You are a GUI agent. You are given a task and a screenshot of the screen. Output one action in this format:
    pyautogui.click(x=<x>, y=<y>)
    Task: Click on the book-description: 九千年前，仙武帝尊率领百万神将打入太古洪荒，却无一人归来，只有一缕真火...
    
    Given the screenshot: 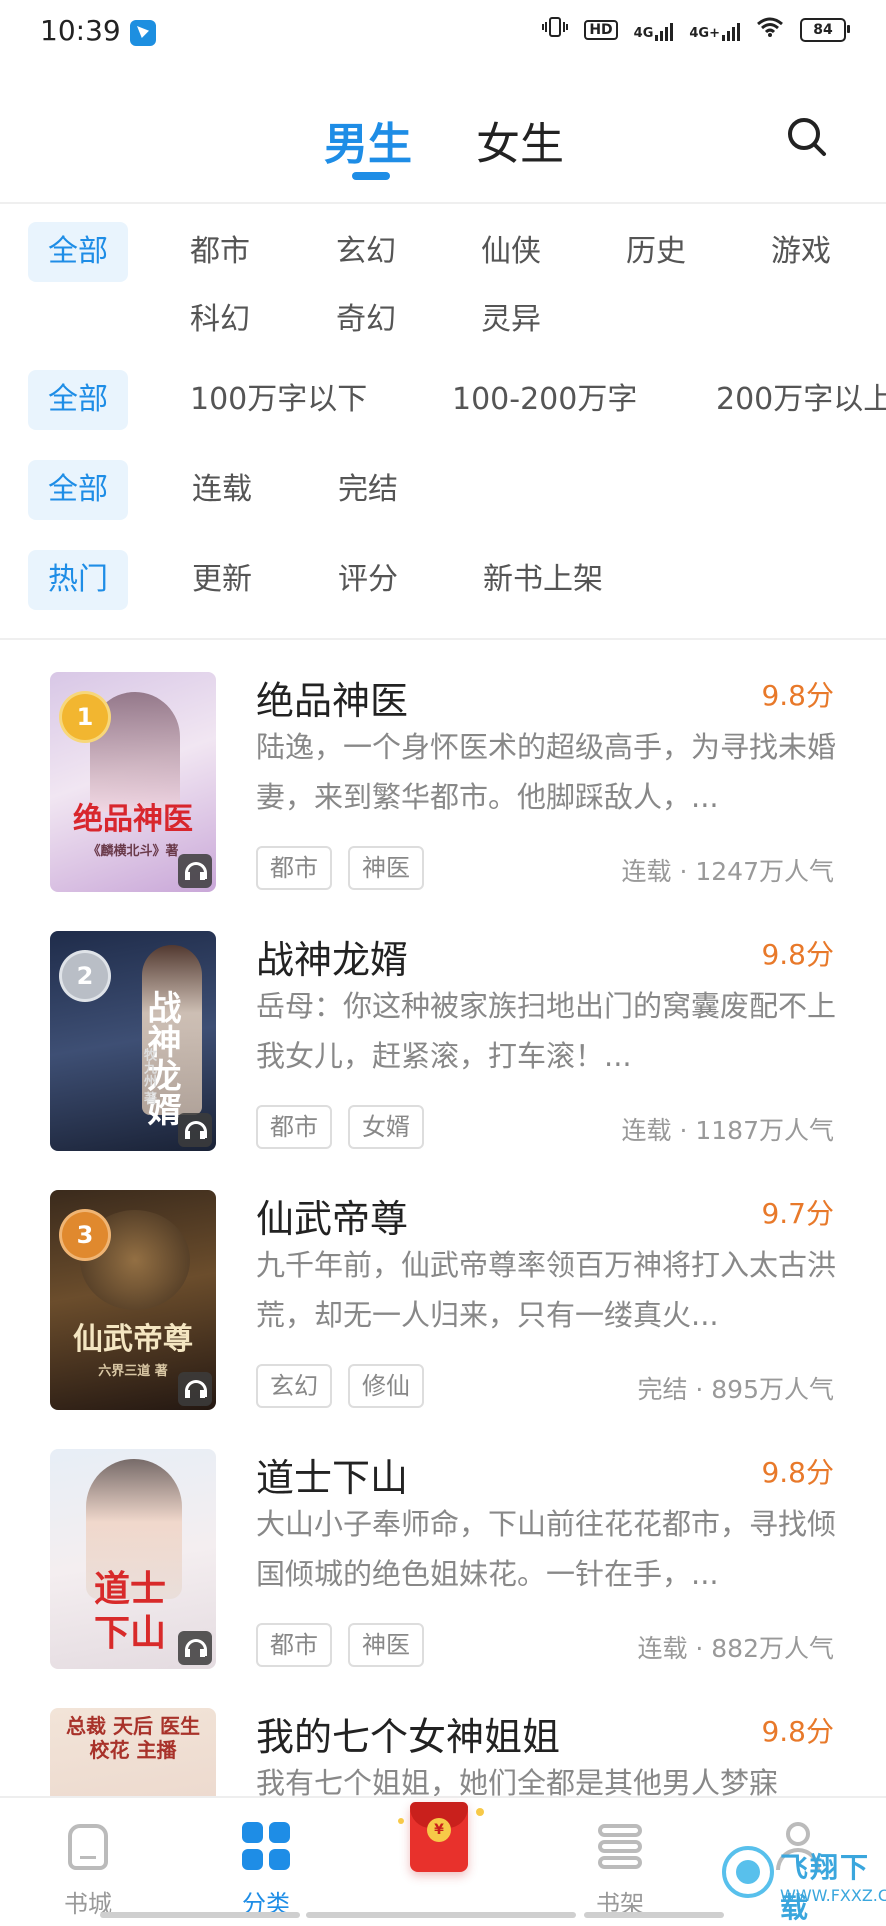 What is the action you would take?
    pyautogui.click(x=546, y=1290)
    